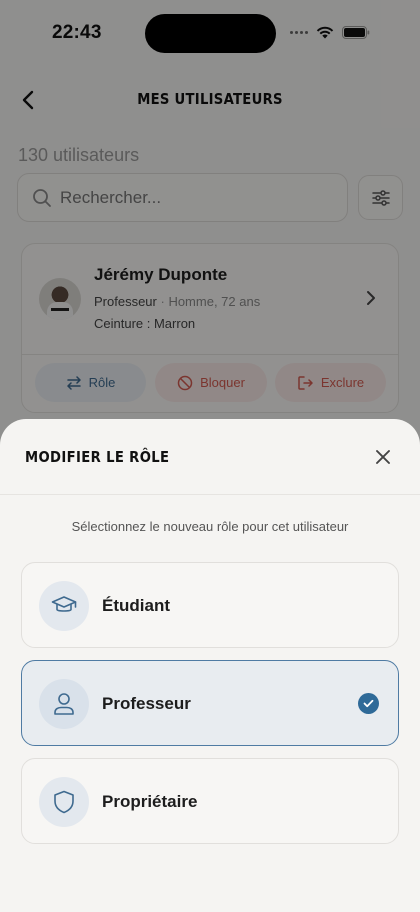 This screenshot has width=420, height=912. I want to click on person-icon, so click(64, 704).